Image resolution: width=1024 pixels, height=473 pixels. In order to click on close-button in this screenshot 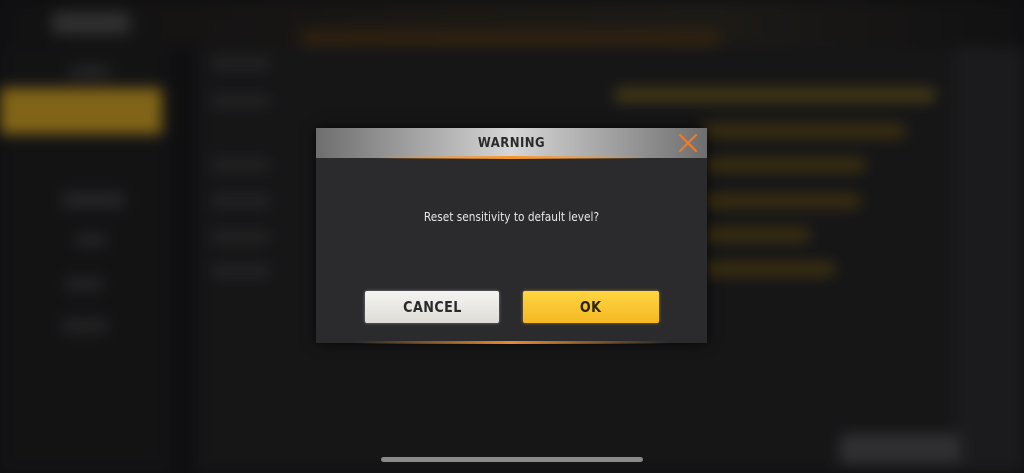, I will do `click(688, 143)`.